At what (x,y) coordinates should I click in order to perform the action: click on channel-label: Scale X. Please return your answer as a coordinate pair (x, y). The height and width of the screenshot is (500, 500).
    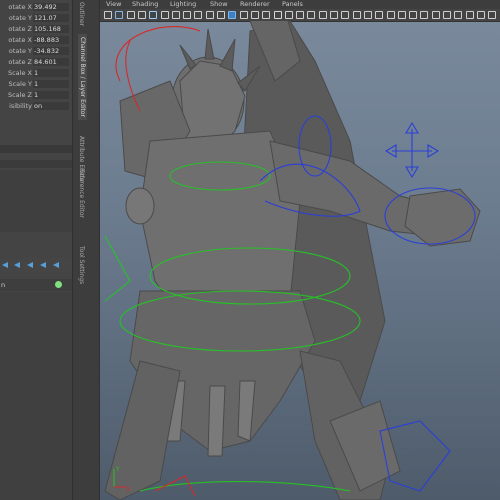
    Looking at the image, I should click on (19, 73).